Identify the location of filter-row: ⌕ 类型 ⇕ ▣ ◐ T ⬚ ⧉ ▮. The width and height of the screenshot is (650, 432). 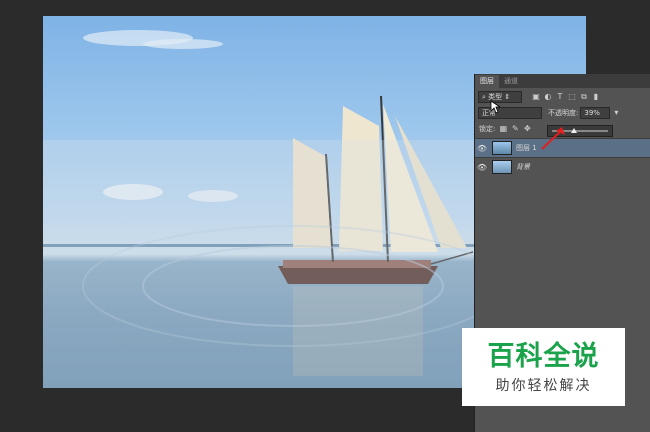
(562, 97).